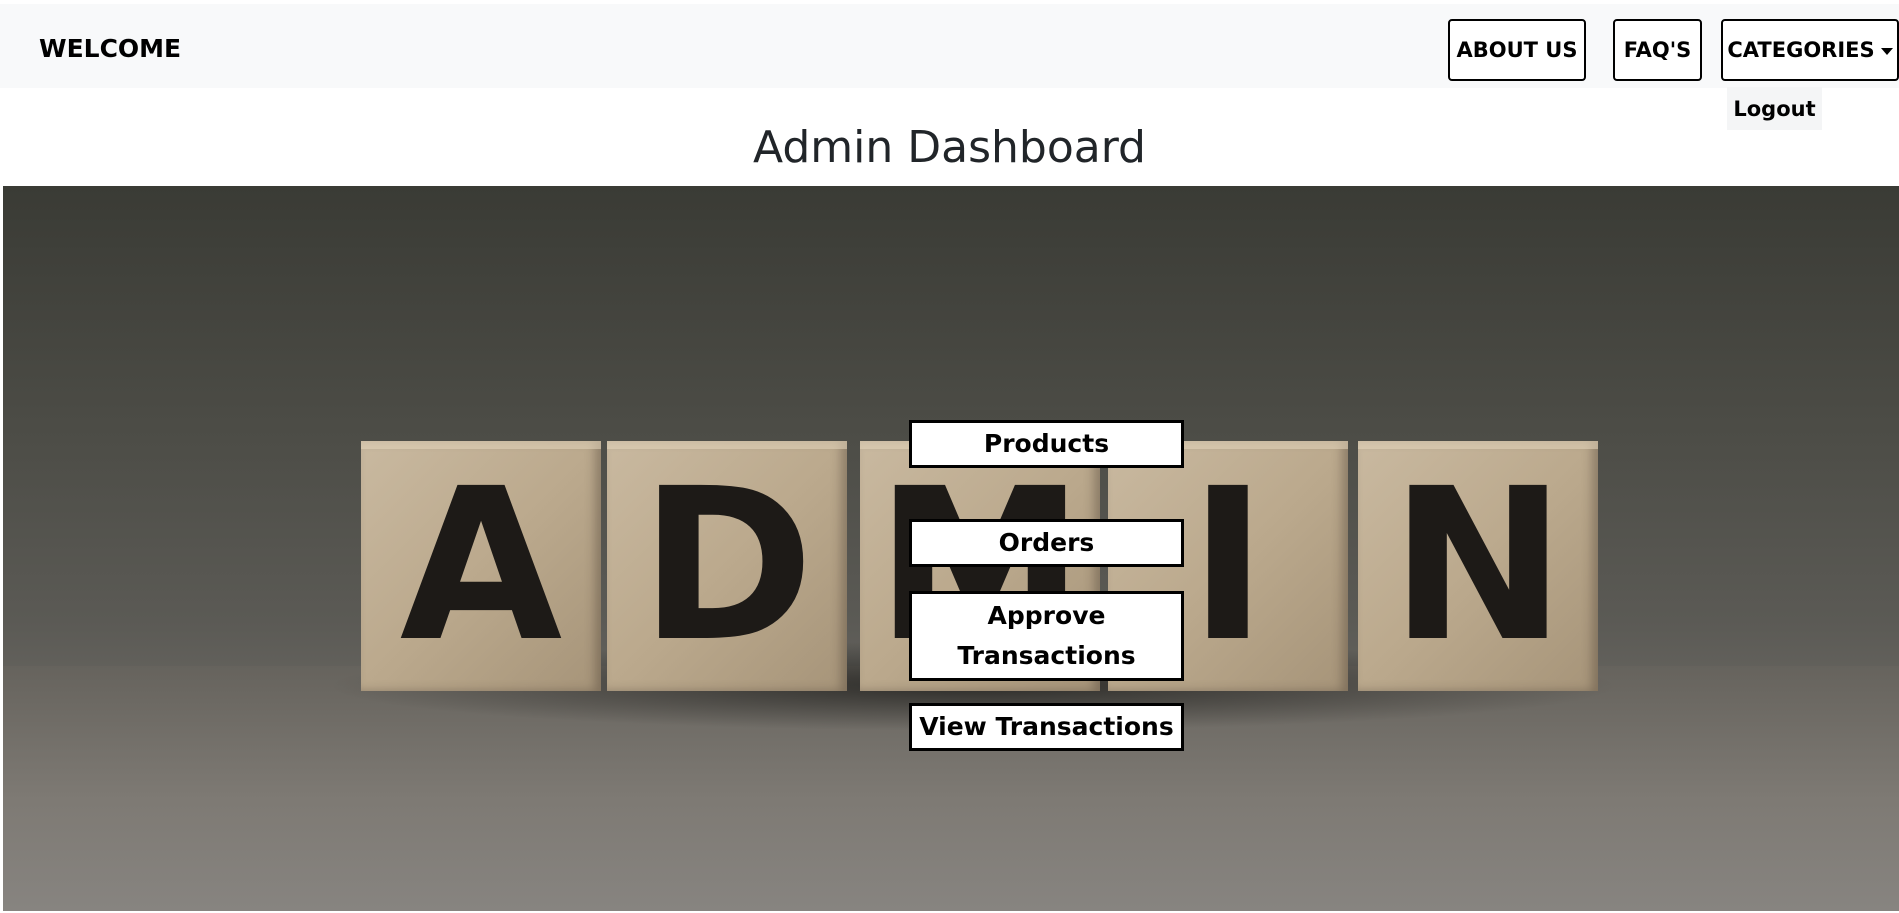 The width and height of the screenshot is (1899, 913). Describe the element at coordinates (110, 48) in the screenshot. I see `brand-welcome: WELCOME` at that location.